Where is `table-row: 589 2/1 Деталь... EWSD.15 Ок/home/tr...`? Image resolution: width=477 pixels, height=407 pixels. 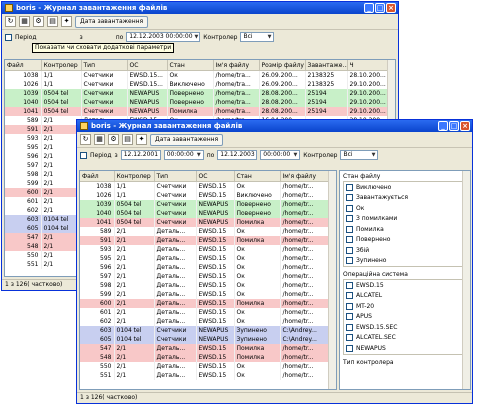
table-row: 589 2/1 Деталь... EWSD.15 Ок/home/tr... is located at coordinates (205, 231).